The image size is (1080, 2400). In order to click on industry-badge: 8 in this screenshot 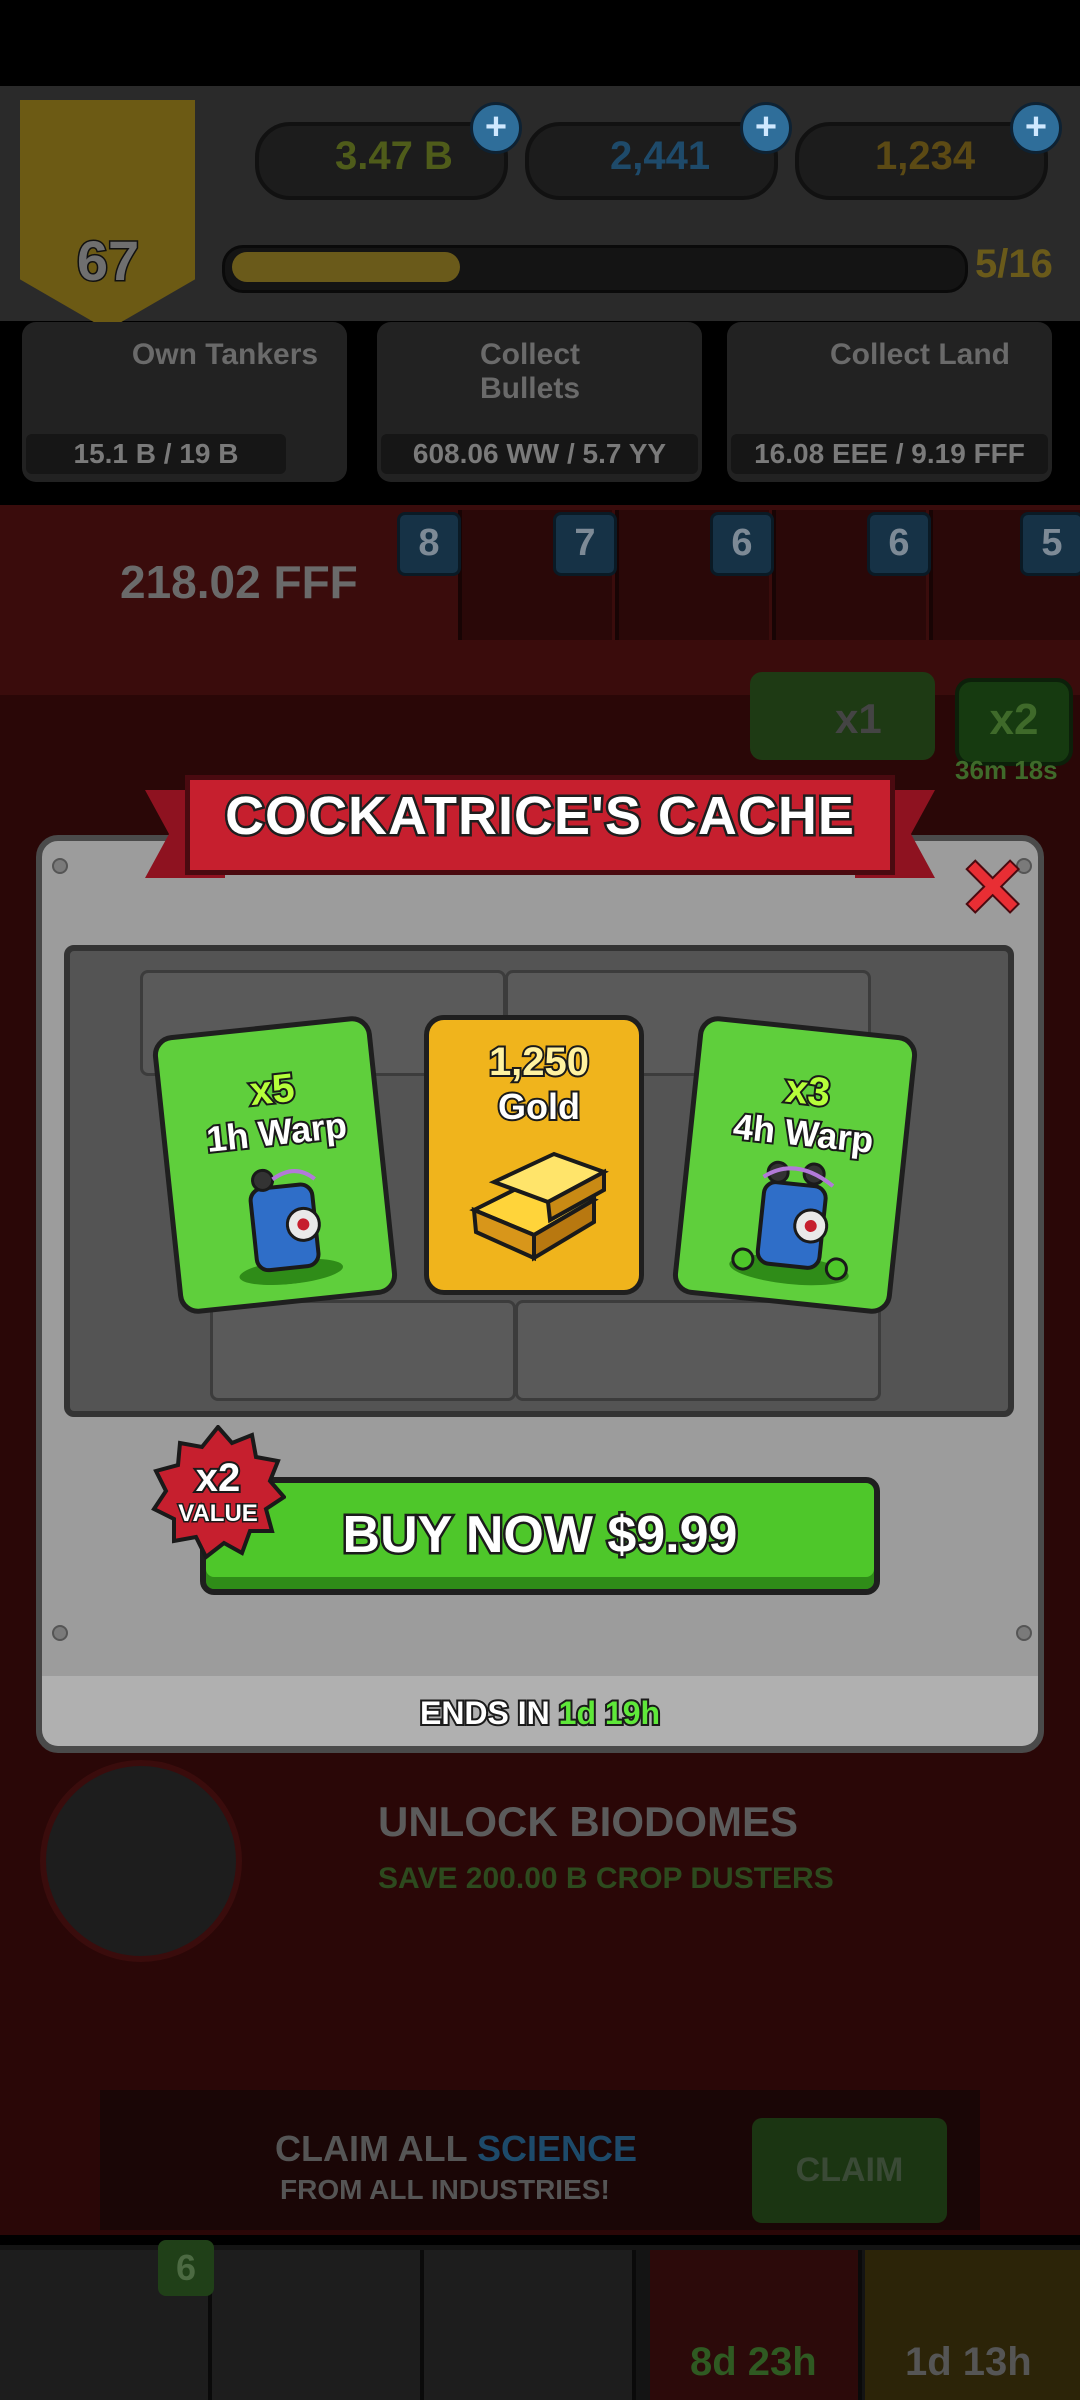, I will do `click(429, 544)`.